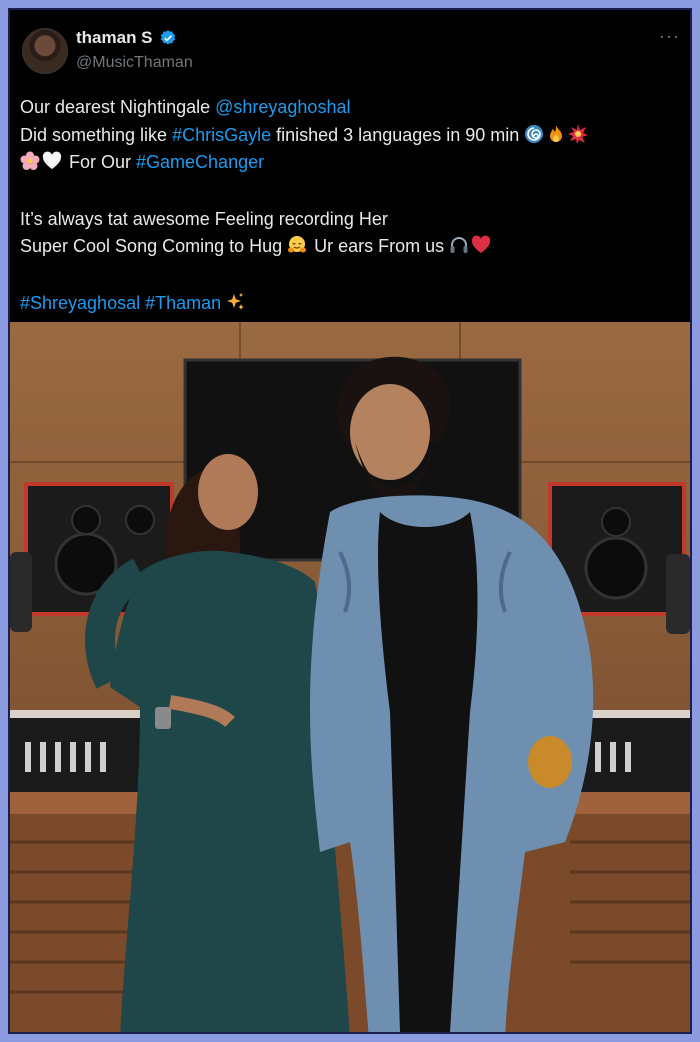 The height and width of the screenshot is (1042, 700). I want to click on hugging-face-icon, so click(297, 244).